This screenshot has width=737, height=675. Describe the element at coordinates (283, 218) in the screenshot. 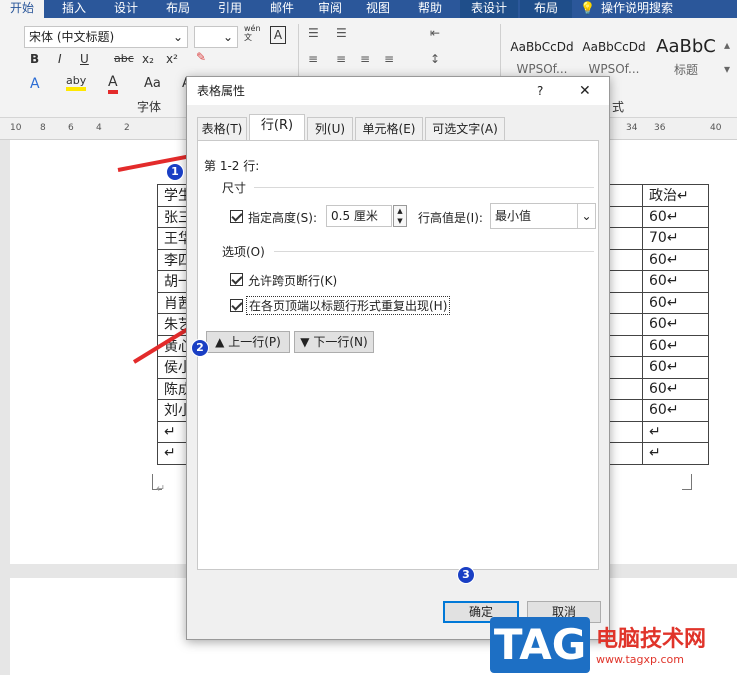

I see `specify-height-label: 指定高度(S):` at that location.